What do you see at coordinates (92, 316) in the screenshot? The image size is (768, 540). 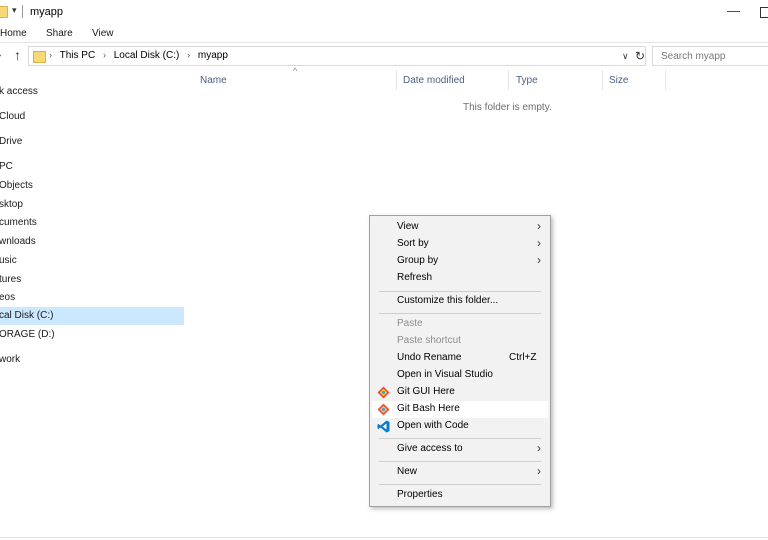 I see `nav-item-local-disk-c: cal Disk (C:)` at bounding box center [92, 316].